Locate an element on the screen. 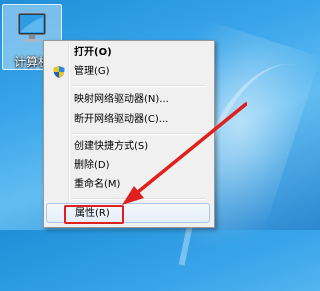 The width and height of the screenshot is (320, 291). red-arrow-annotation is located at coordinates (184, 153).